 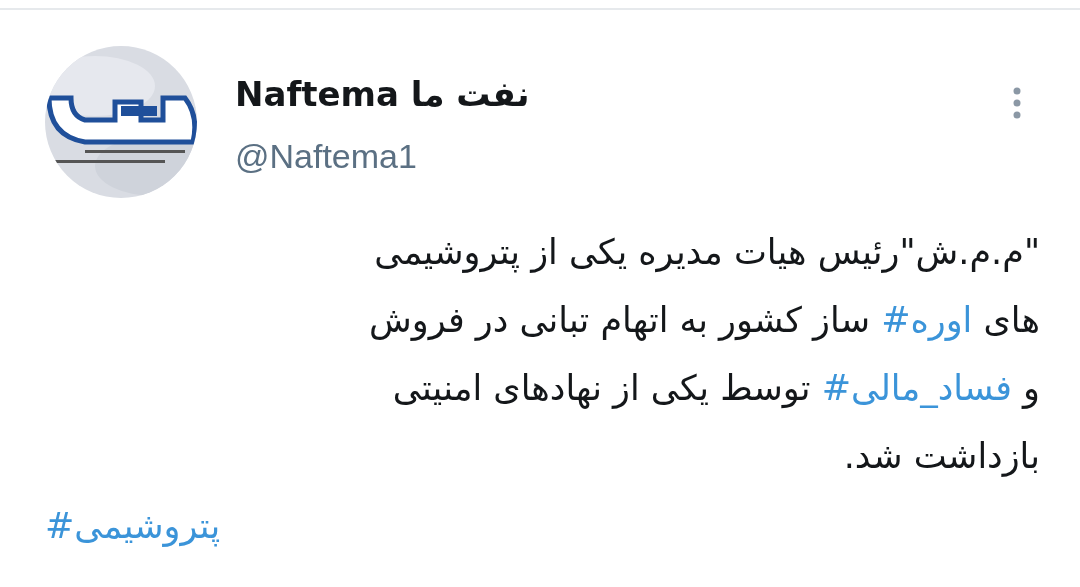 I want to click on author-name: Naftema نفت ما, so click(x=382, y=94).